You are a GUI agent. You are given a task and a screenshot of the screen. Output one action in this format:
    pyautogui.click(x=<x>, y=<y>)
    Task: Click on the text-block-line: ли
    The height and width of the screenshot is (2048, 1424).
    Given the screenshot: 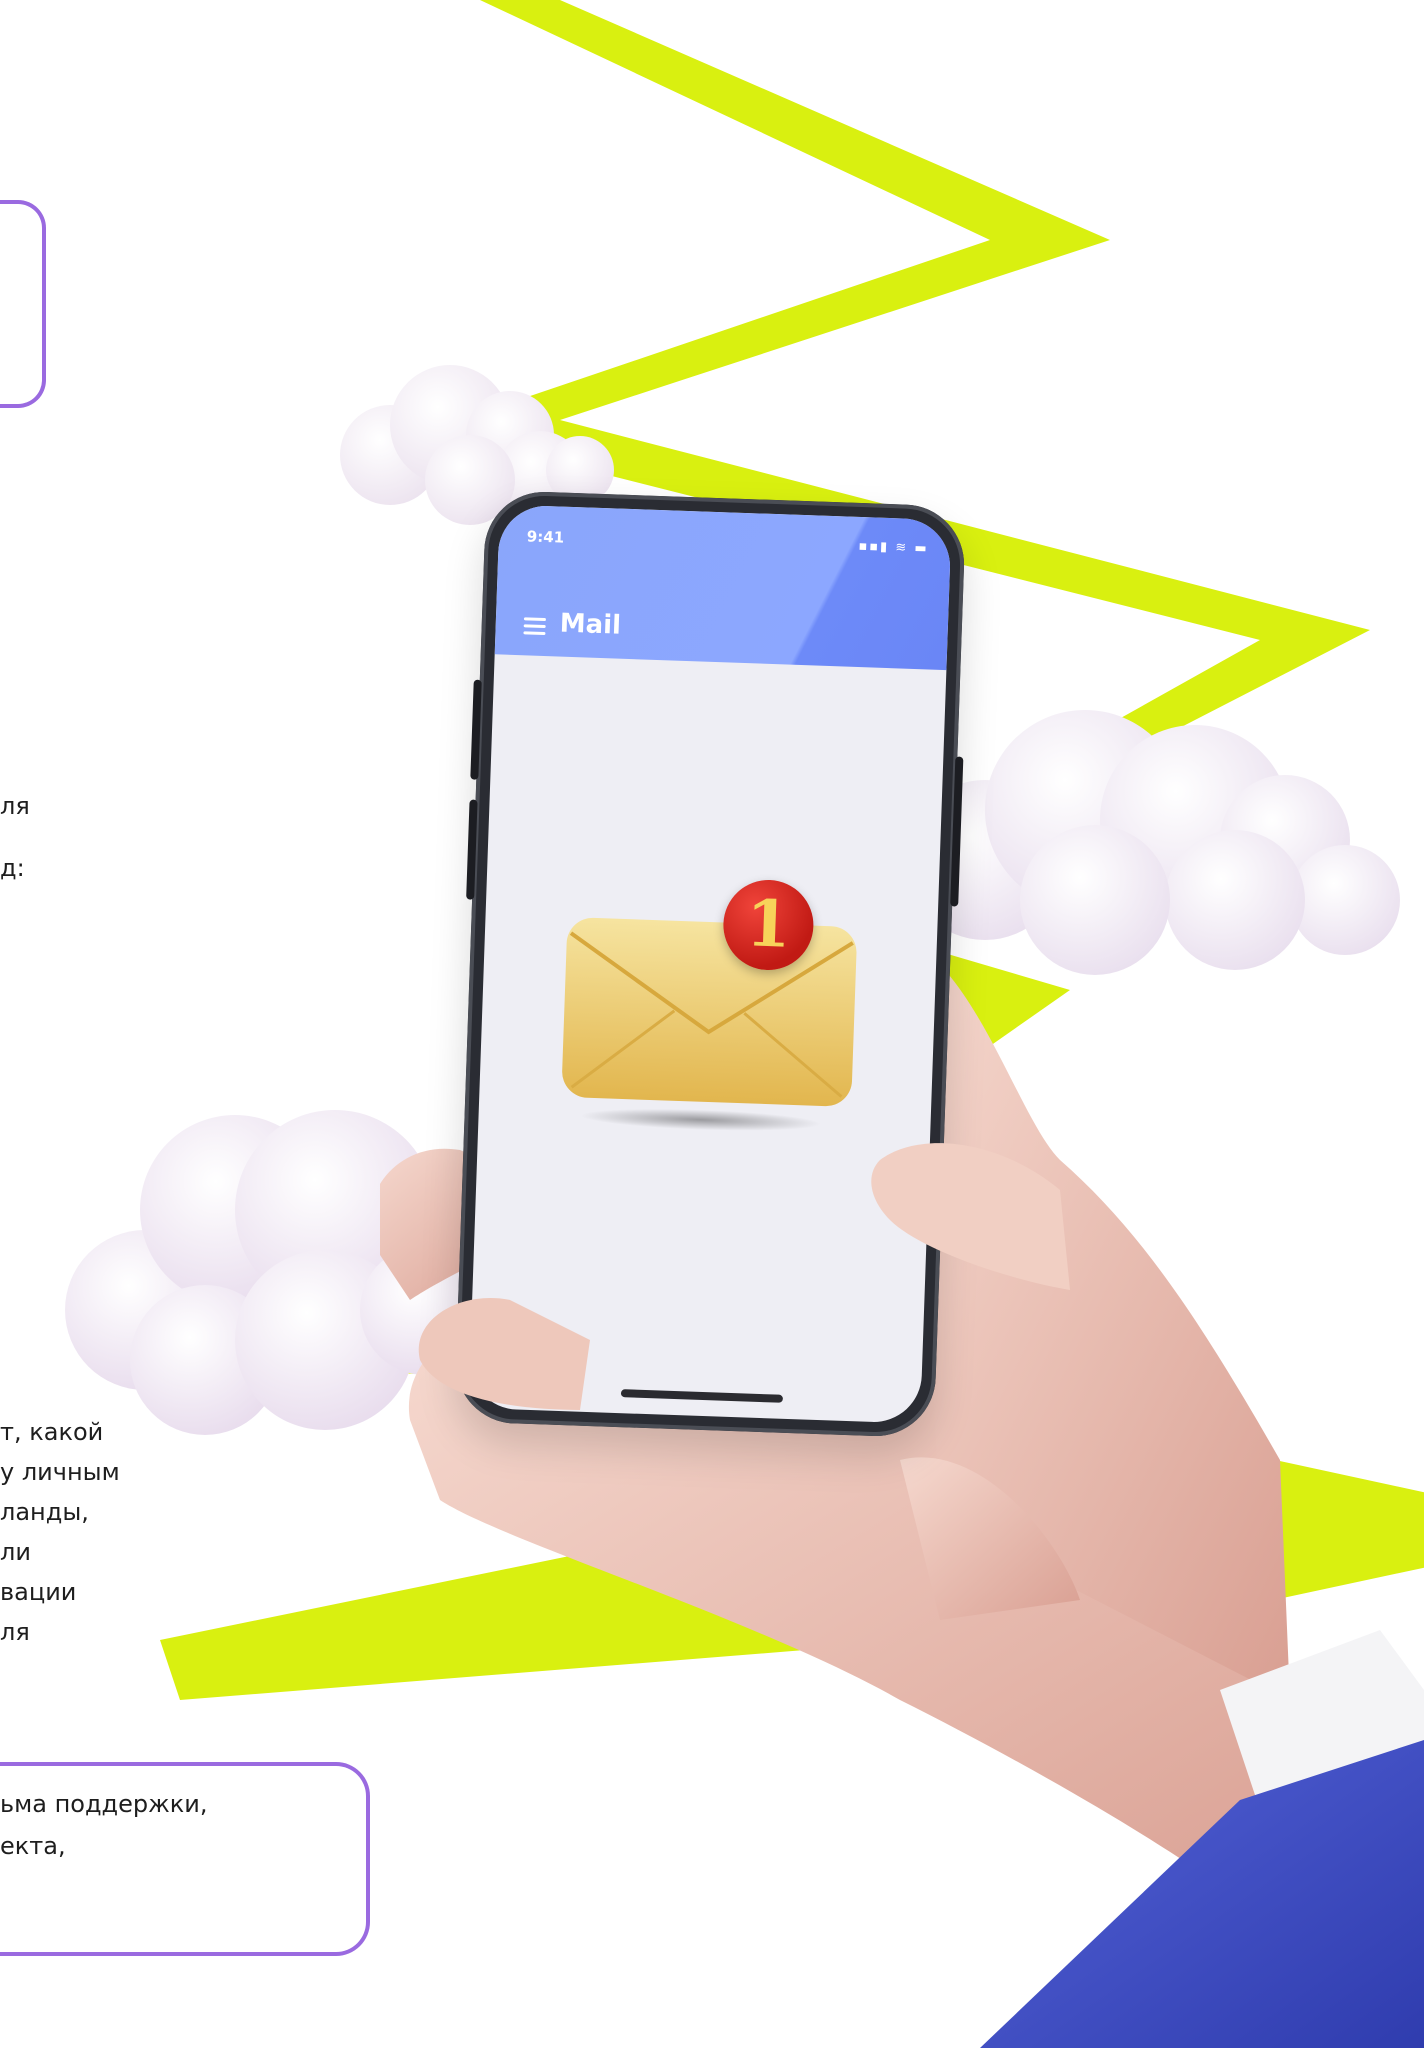 What is the action you would take?
    pyautogui.click(x=15, y=1552)
    